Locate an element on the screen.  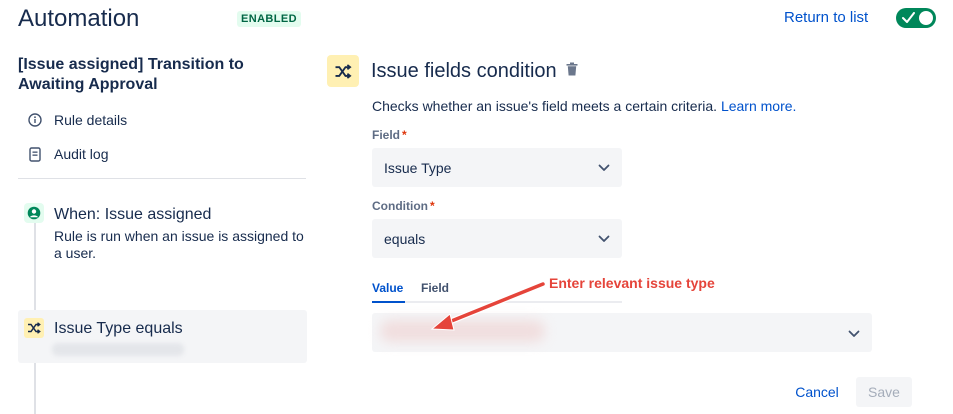
info-icon is located at coordinates (35, 120).